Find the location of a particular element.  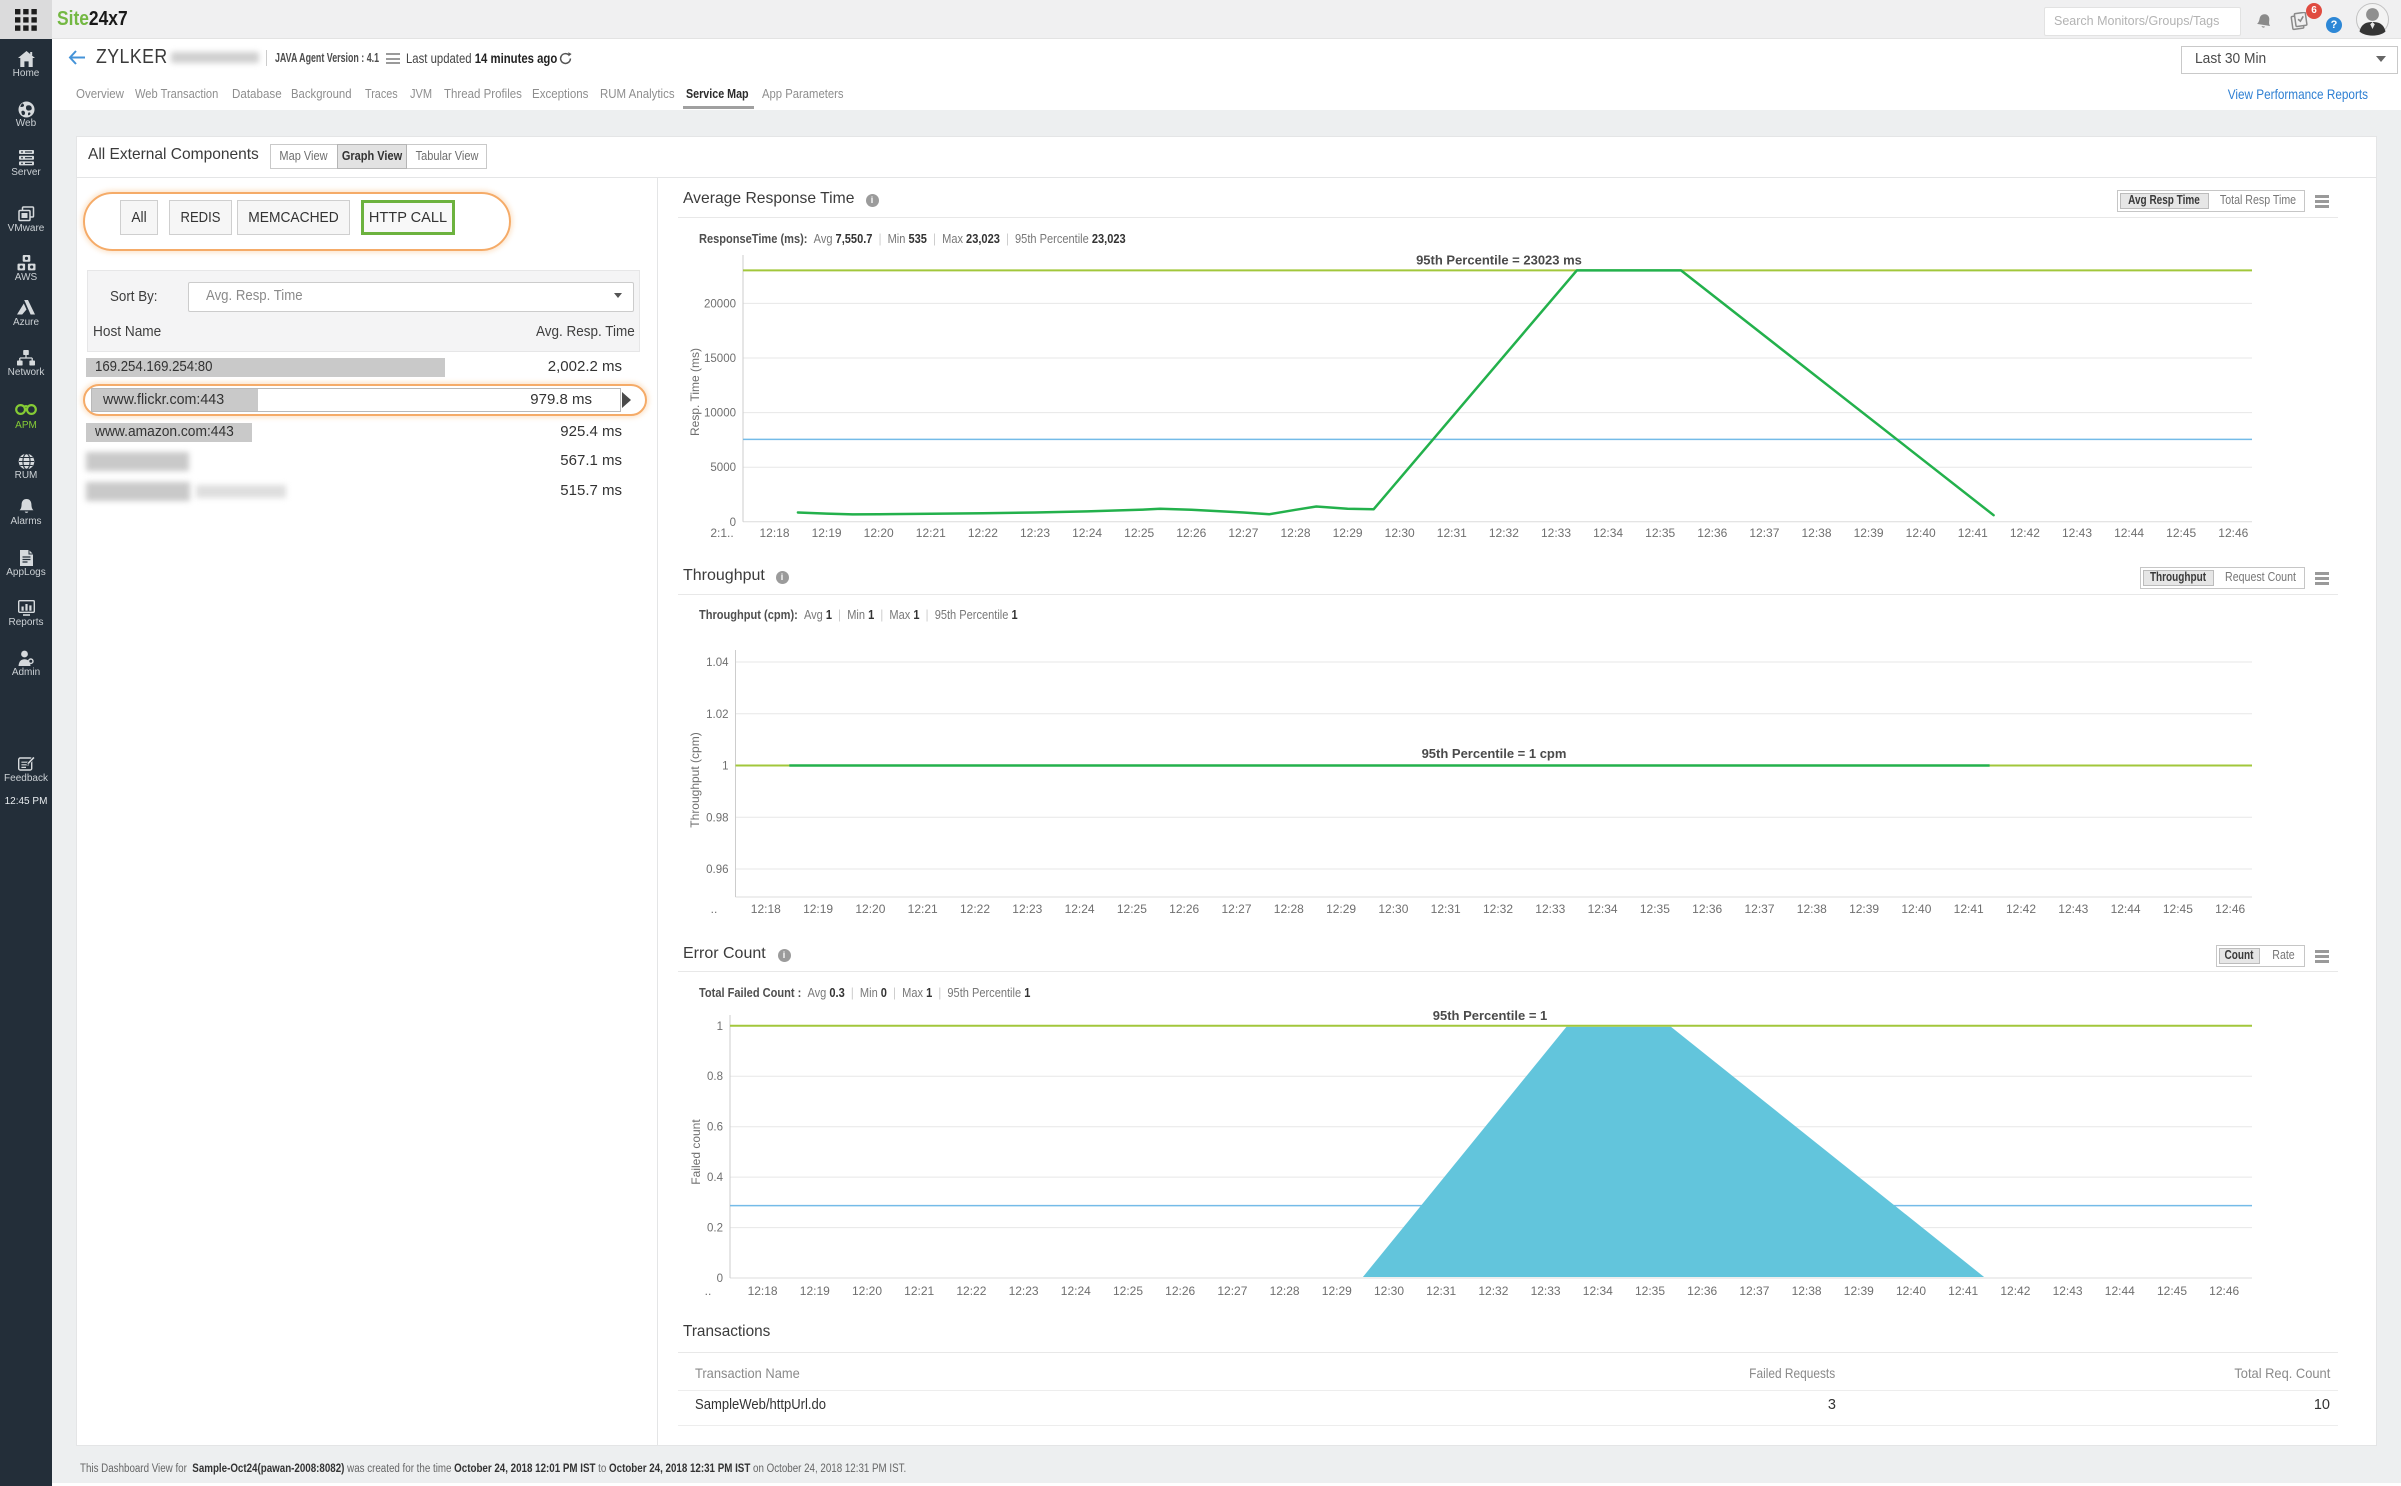

svg-text: 0.96 is located at coordinates (717, 870).